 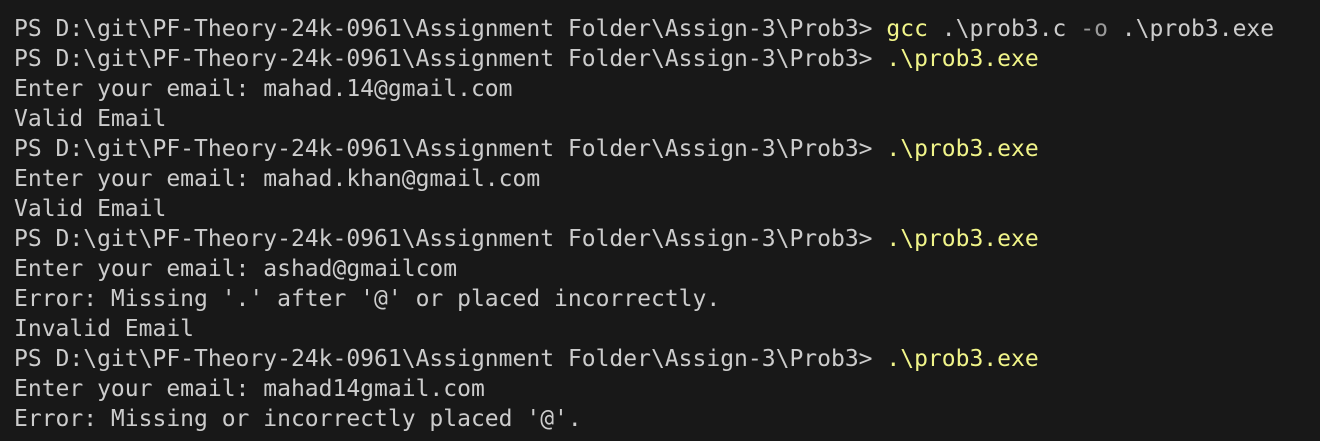 I want to click on output-line: Enter your email: mahad.khan@gmail.com, so click(x=277, y=179).